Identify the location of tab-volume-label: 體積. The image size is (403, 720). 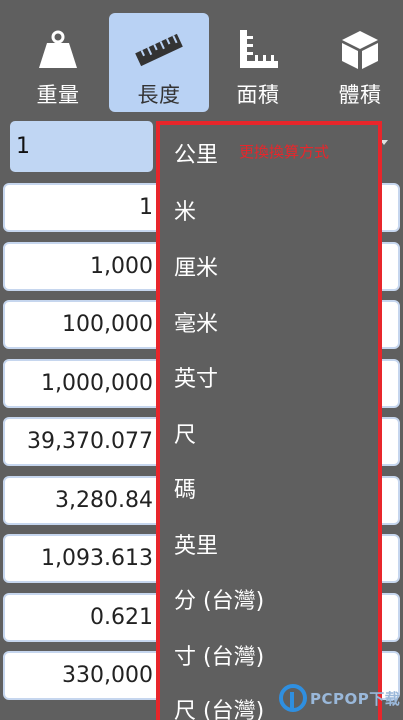
(360, 95).